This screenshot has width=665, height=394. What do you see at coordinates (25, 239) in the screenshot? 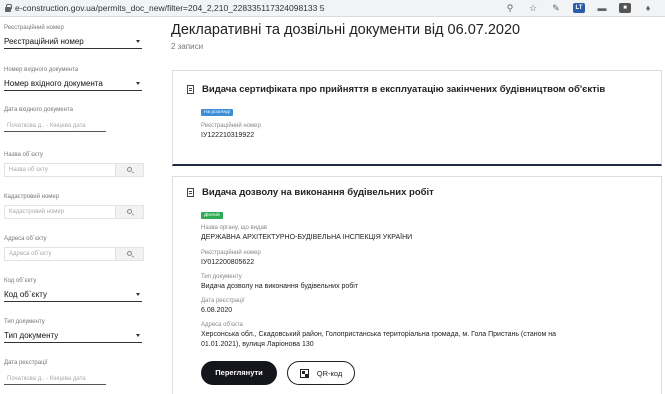
I see `filter-label: Адреса об`єкту` at bounding box center [25, 239].